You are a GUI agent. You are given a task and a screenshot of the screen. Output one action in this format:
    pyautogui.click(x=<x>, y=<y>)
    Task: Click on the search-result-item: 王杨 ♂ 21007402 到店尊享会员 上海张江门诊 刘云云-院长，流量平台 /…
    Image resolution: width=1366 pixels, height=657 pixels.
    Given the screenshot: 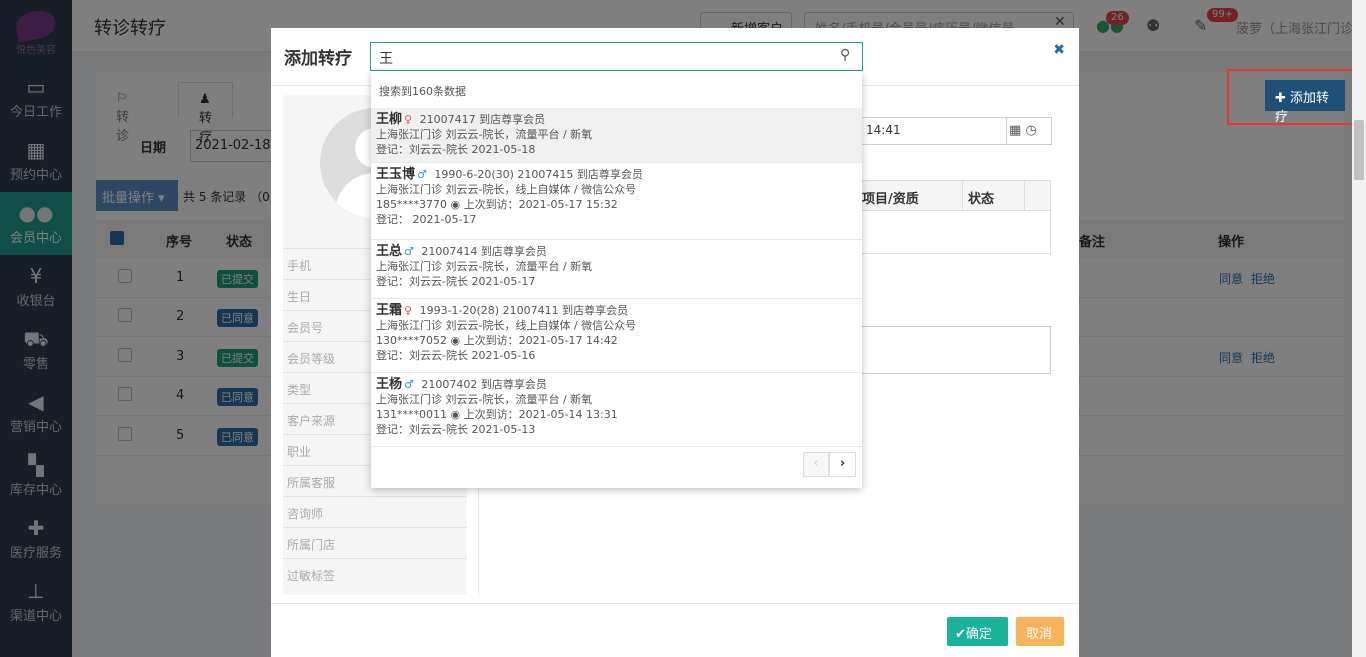 What is the action you would take?
    pyautogui.click(x=616, y=410)
    